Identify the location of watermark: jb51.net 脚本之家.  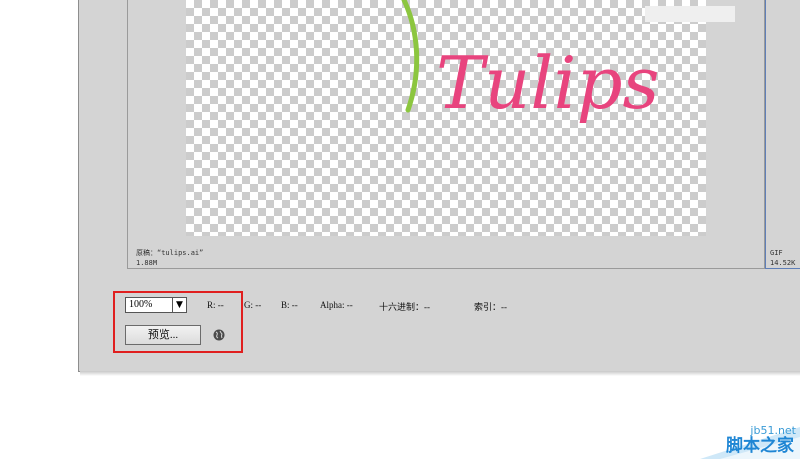
(745, 439).